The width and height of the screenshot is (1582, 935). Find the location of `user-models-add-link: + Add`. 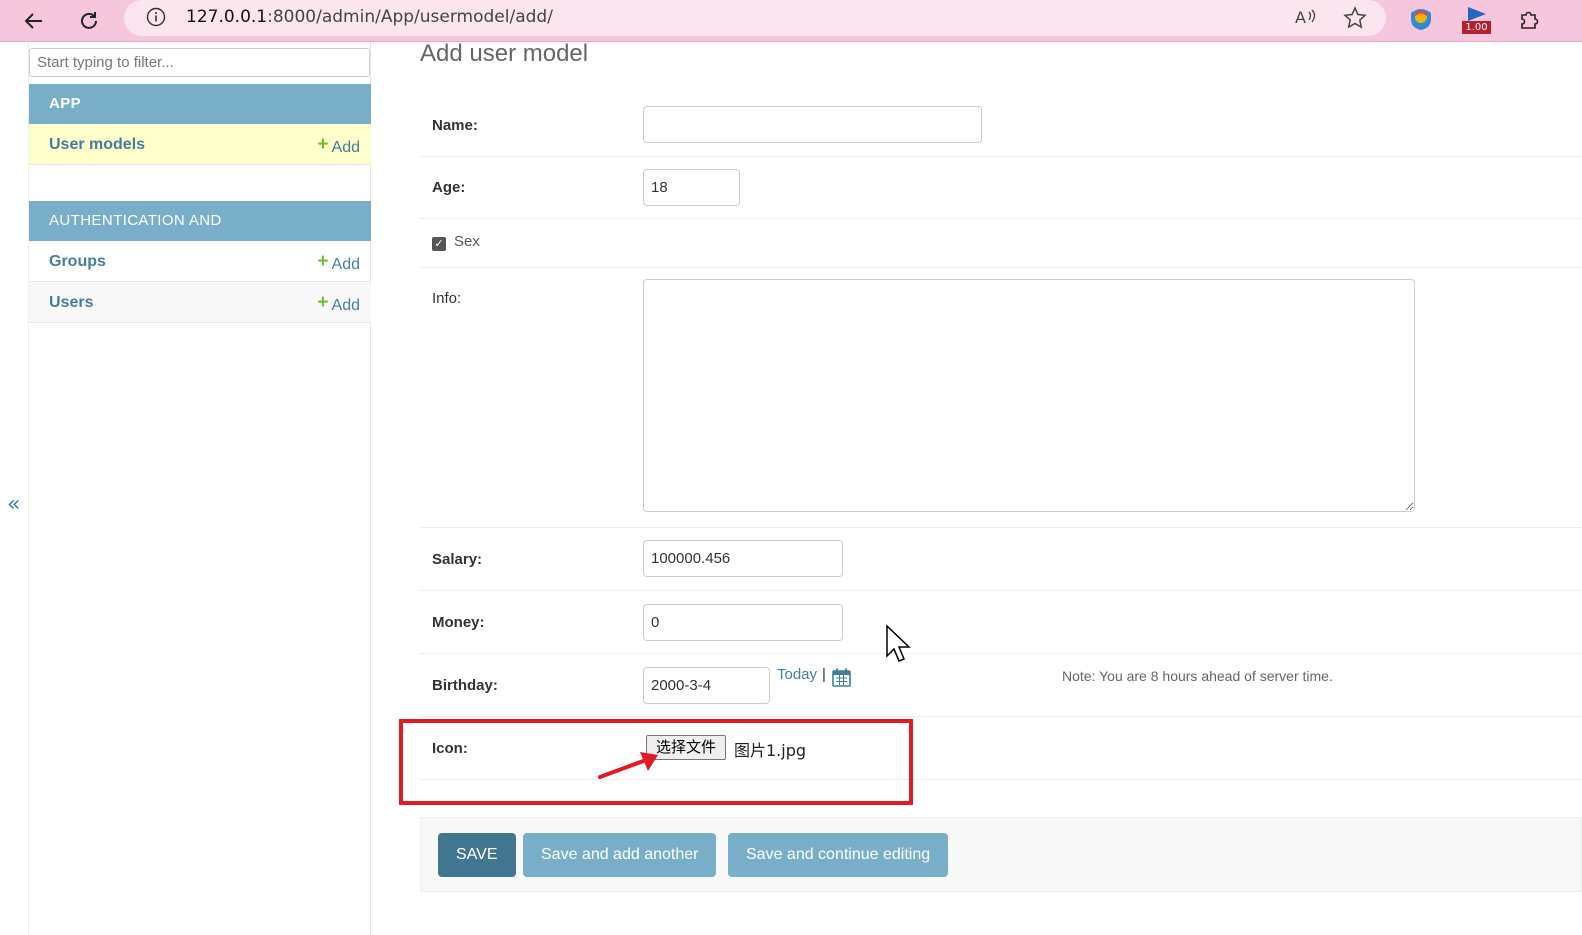

user-models-add-link: + Add is located at coordinates (338, 146).